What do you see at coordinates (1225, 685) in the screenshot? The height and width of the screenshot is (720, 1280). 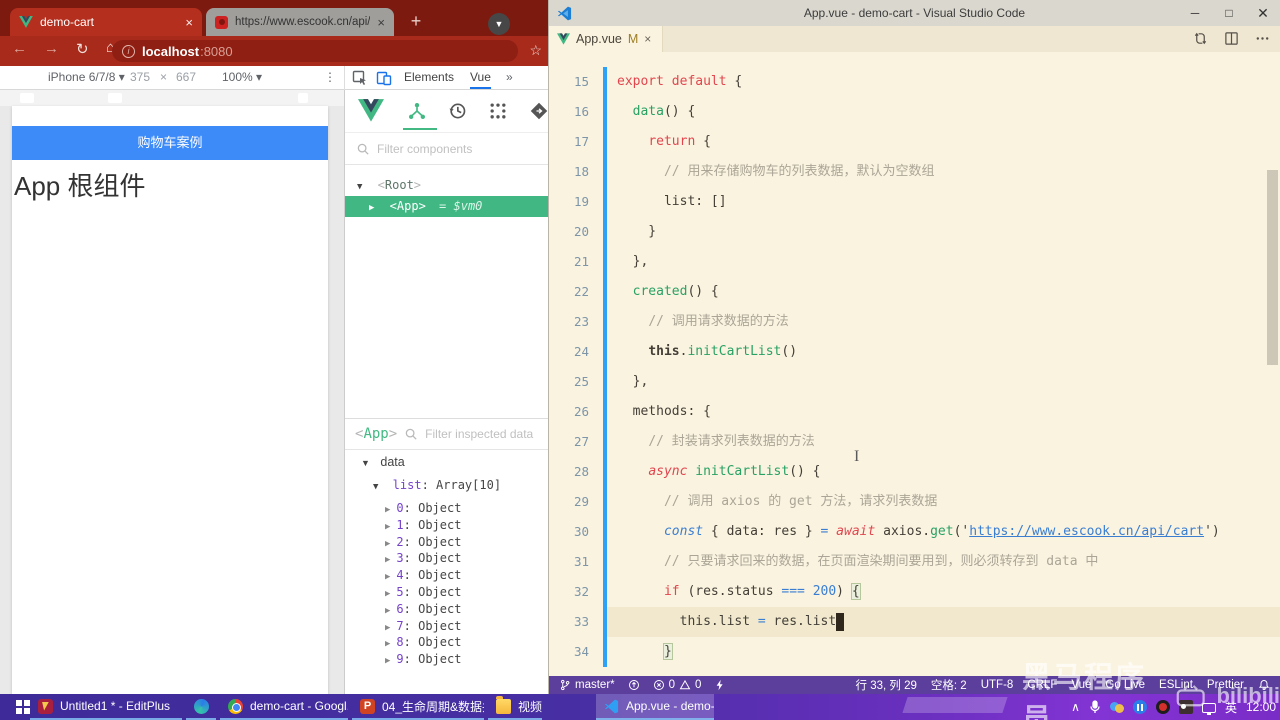 I see `prettier-indicator: Prettier` at bounding box center [1225, 685].